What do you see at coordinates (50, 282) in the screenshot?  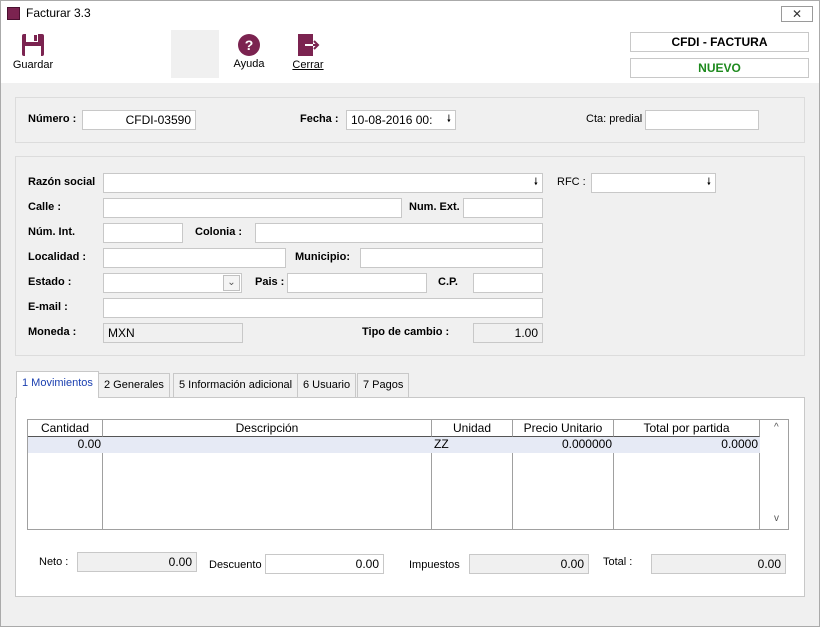 I see `estado-label: Estado :` at bounding box center [50, 282].